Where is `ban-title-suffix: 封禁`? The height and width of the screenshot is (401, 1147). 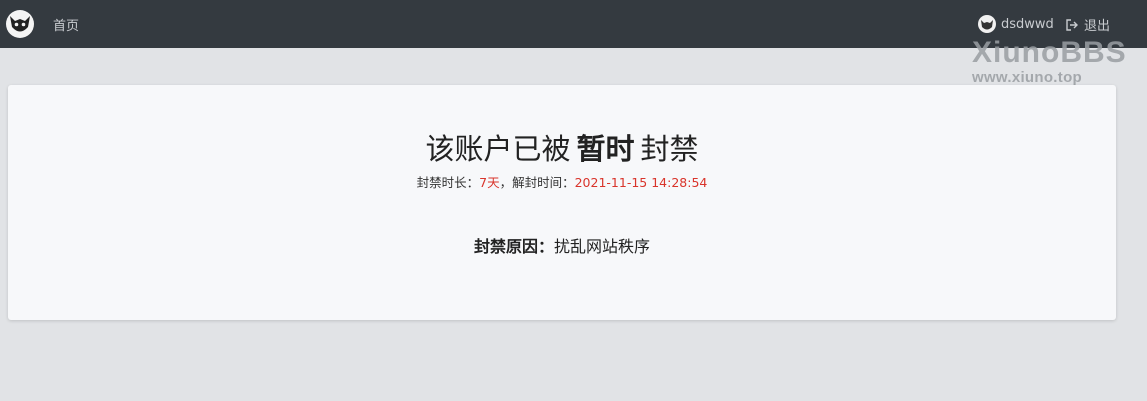
ban-title-suffix: 封禁 is located at coordinates (669, 149).